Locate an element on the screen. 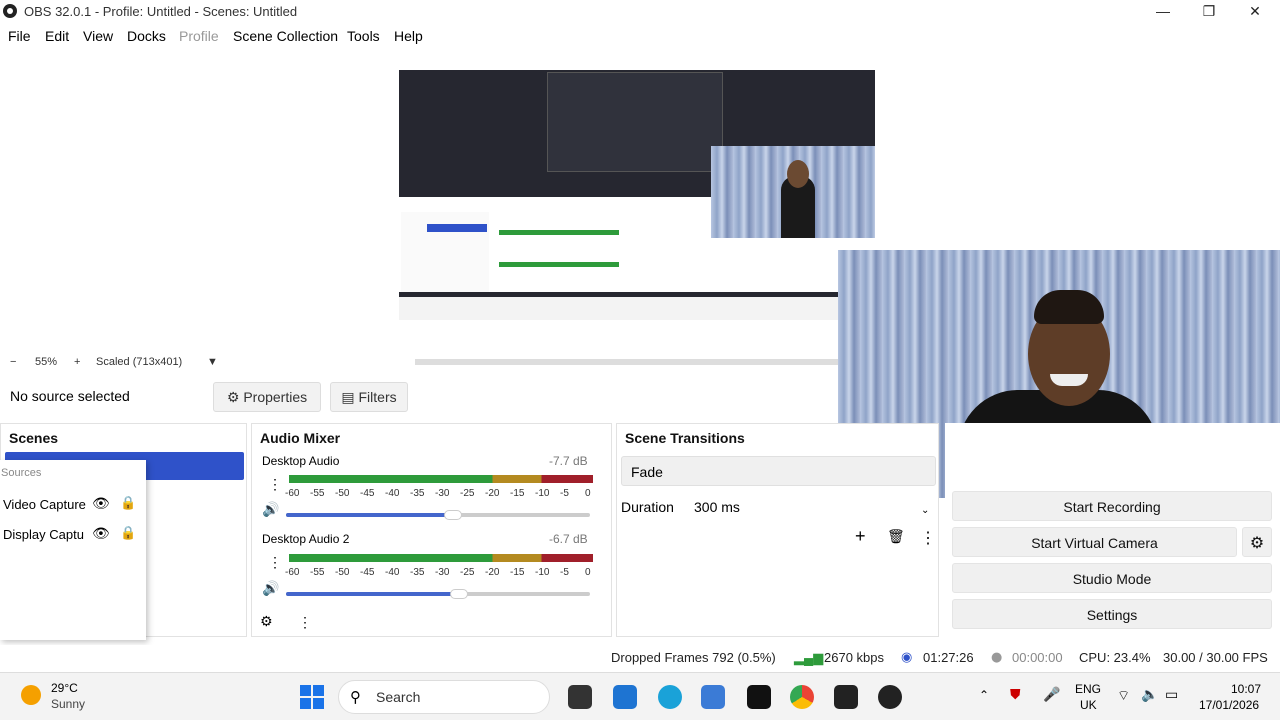 This screenshot has width=1280, height=720. scenes-title: Scenes is located at coordinates (34, 438).